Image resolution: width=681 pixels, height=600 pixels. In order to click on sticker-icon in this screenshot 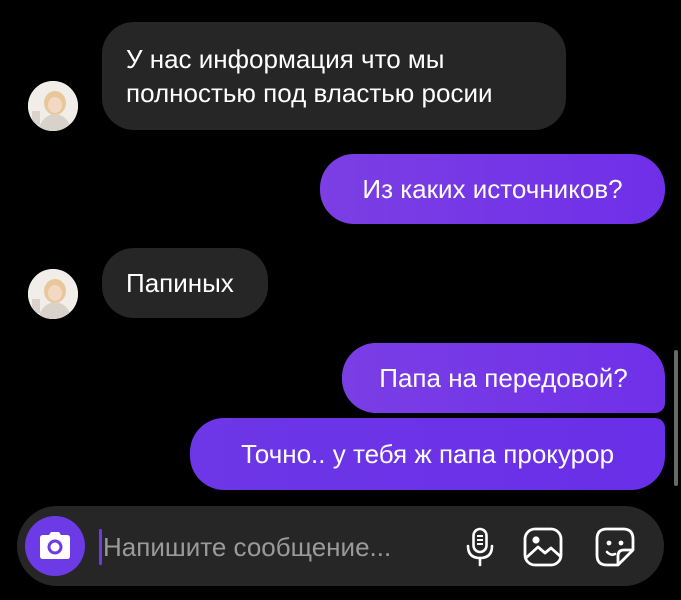, I will do `click(615, 547)`.